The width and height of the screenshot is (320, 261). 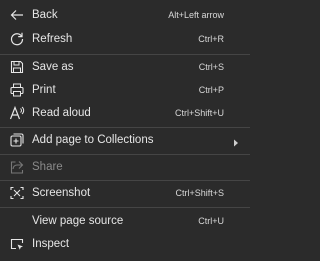 What do you see at coordinates (53, 67) in the screenshot?
I see `menu-item-label: Save as` at bounding box center [53, 67].